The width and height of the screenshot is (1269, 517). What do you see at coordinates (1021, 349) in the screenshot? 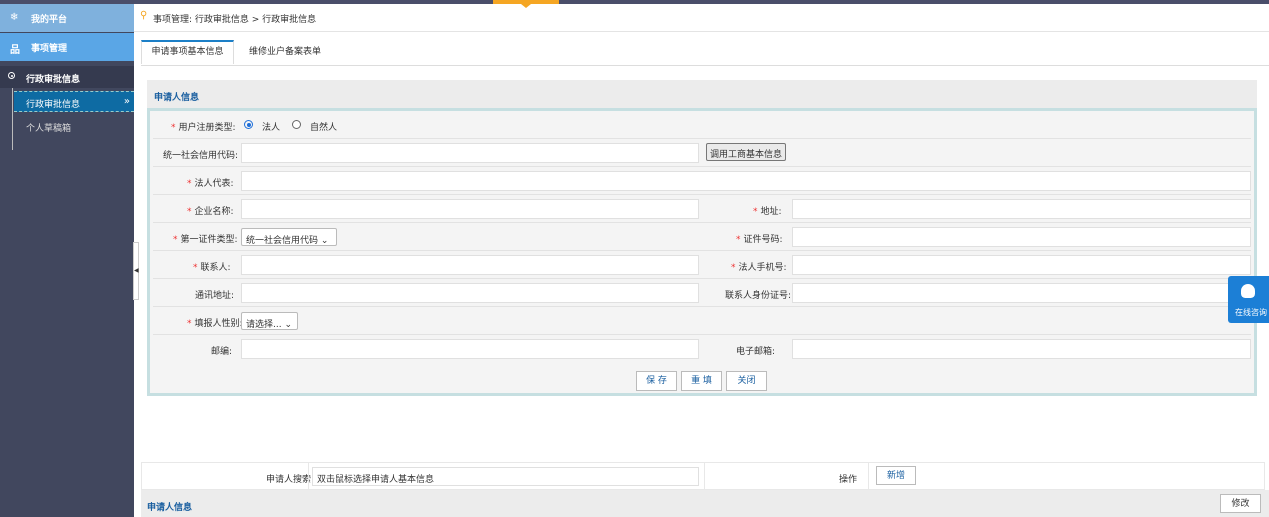
I see `email-input` at bounding box center [1021, 349].